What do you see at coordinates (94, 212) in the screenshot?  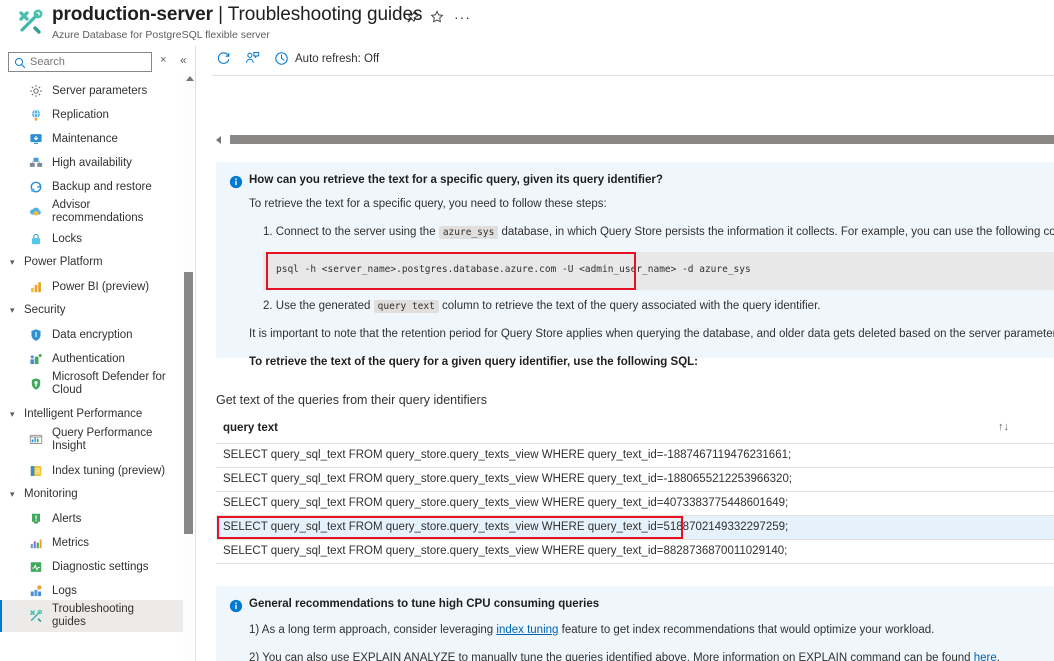 I see `sidebar-item-advisor-recommendations: Advisor recommendations` at bounding box center [94, 212].